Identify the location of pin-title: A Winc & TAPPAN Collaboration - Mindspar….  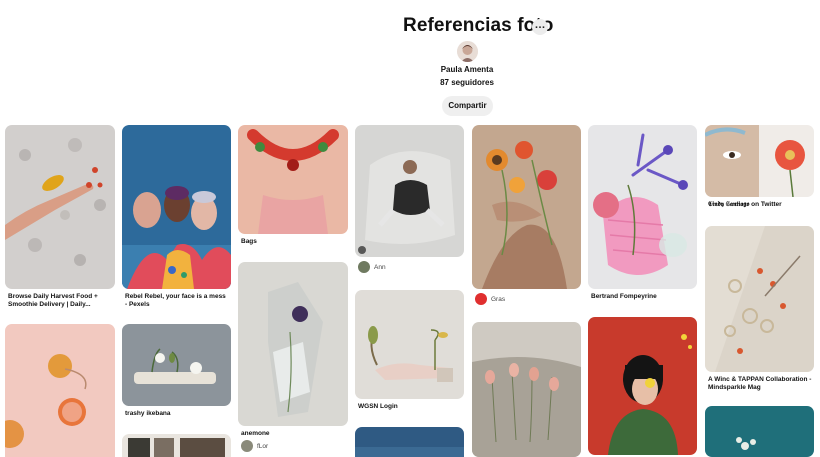
(760, 384).